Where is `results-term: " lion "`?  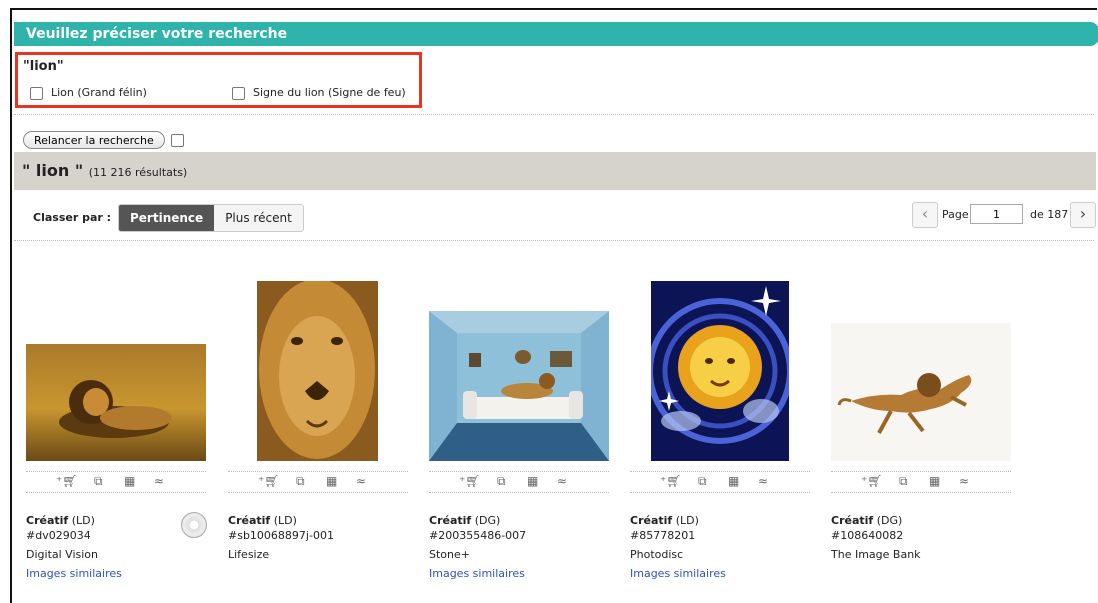
results-term: " lion " is located at coordinates (53, 170).